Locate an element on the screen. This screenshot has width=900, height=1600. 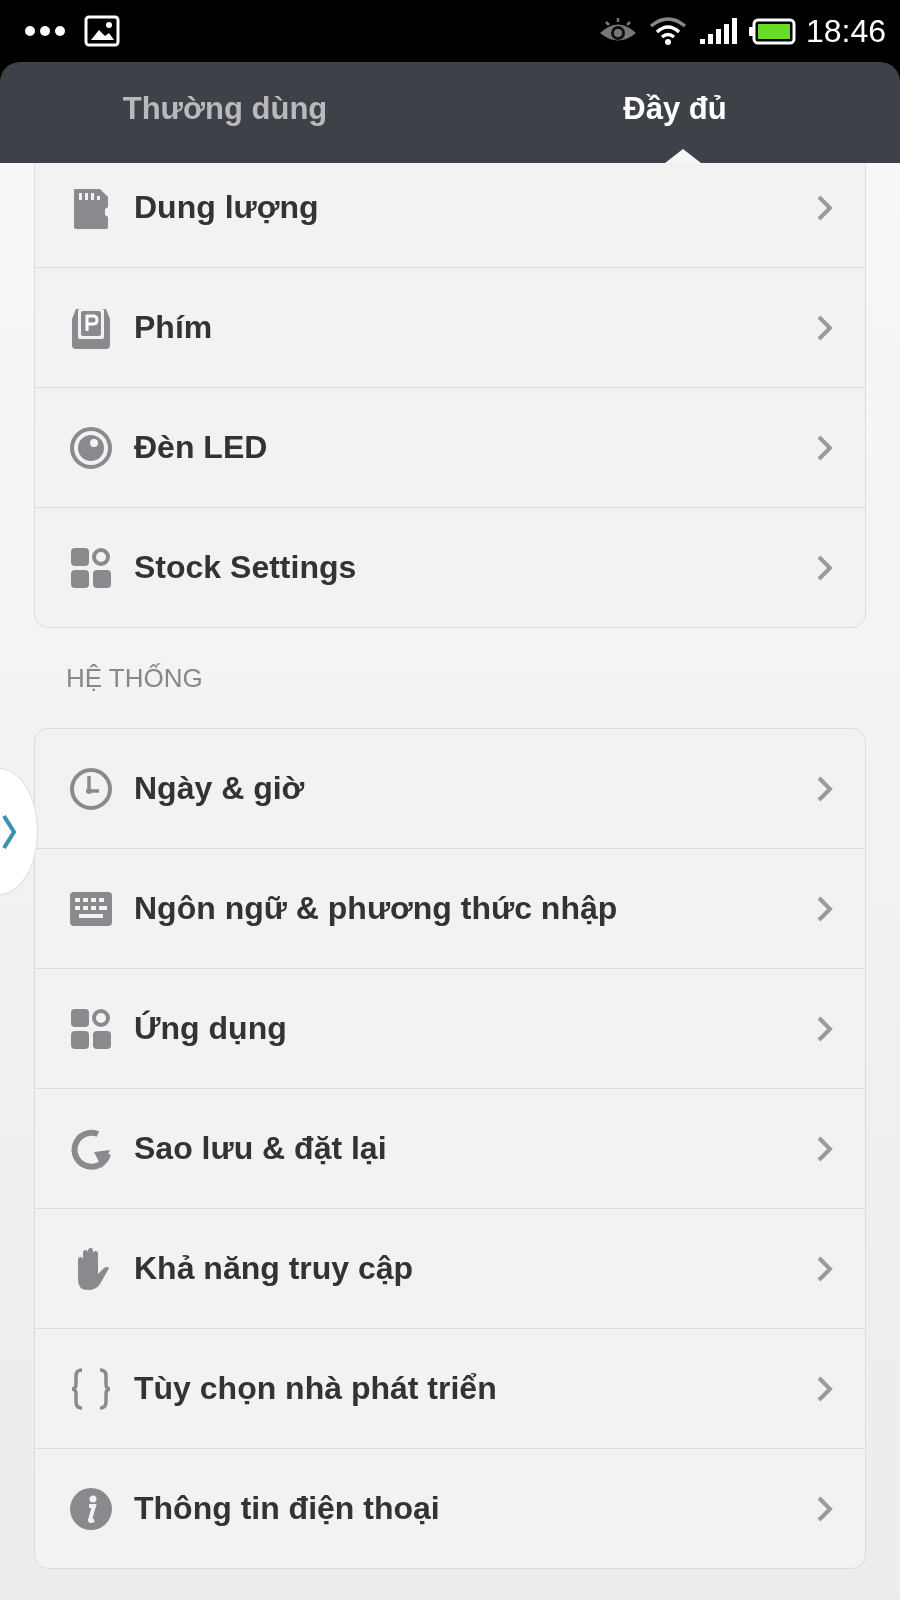
row-label: Ngôn ngữ & phương thức nhập is located at coordinates (376, 908).